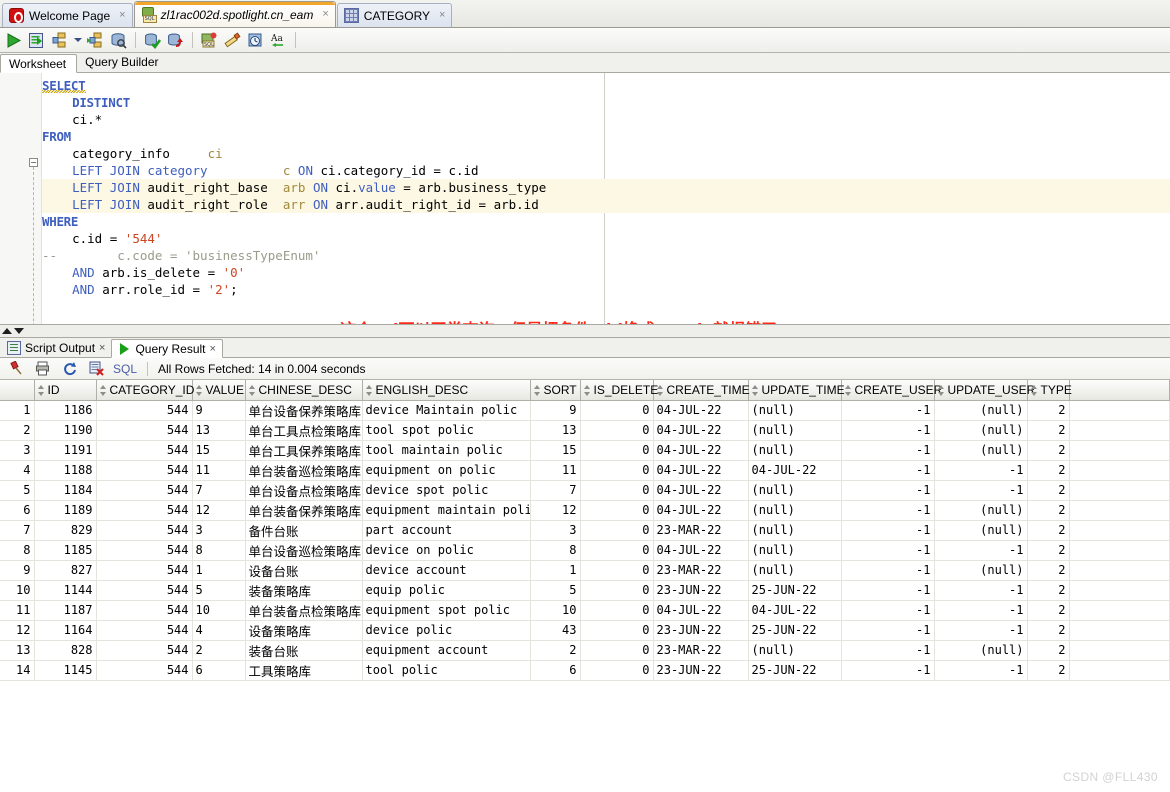 The image size is (1170, 792). Describe the element at coordinates (17, 650) in the screenshot. I see `row-number-cell: 13` at that location.